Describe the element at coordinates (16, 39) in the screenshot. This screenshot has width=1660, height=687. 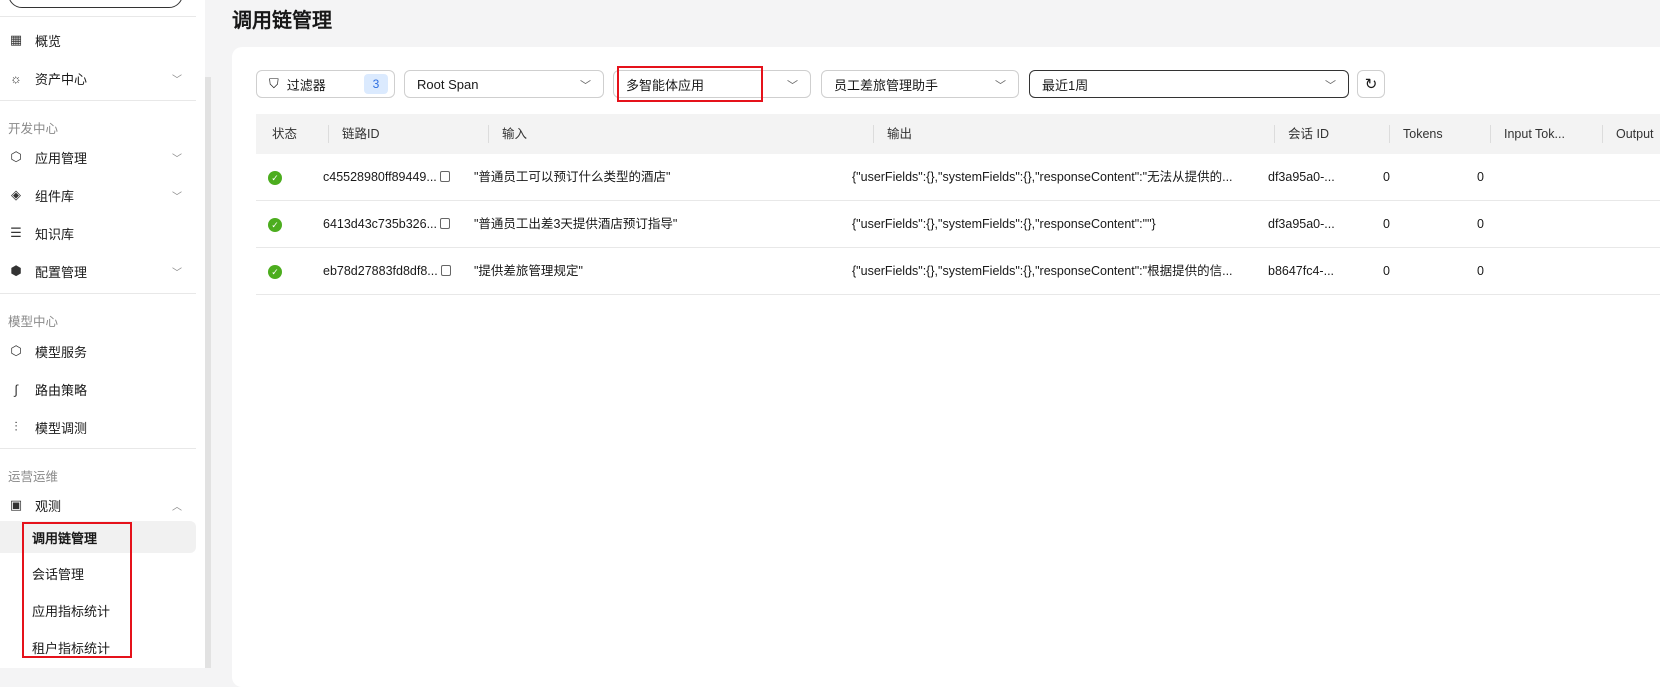
I see `grid-icon: ▦` at that location.